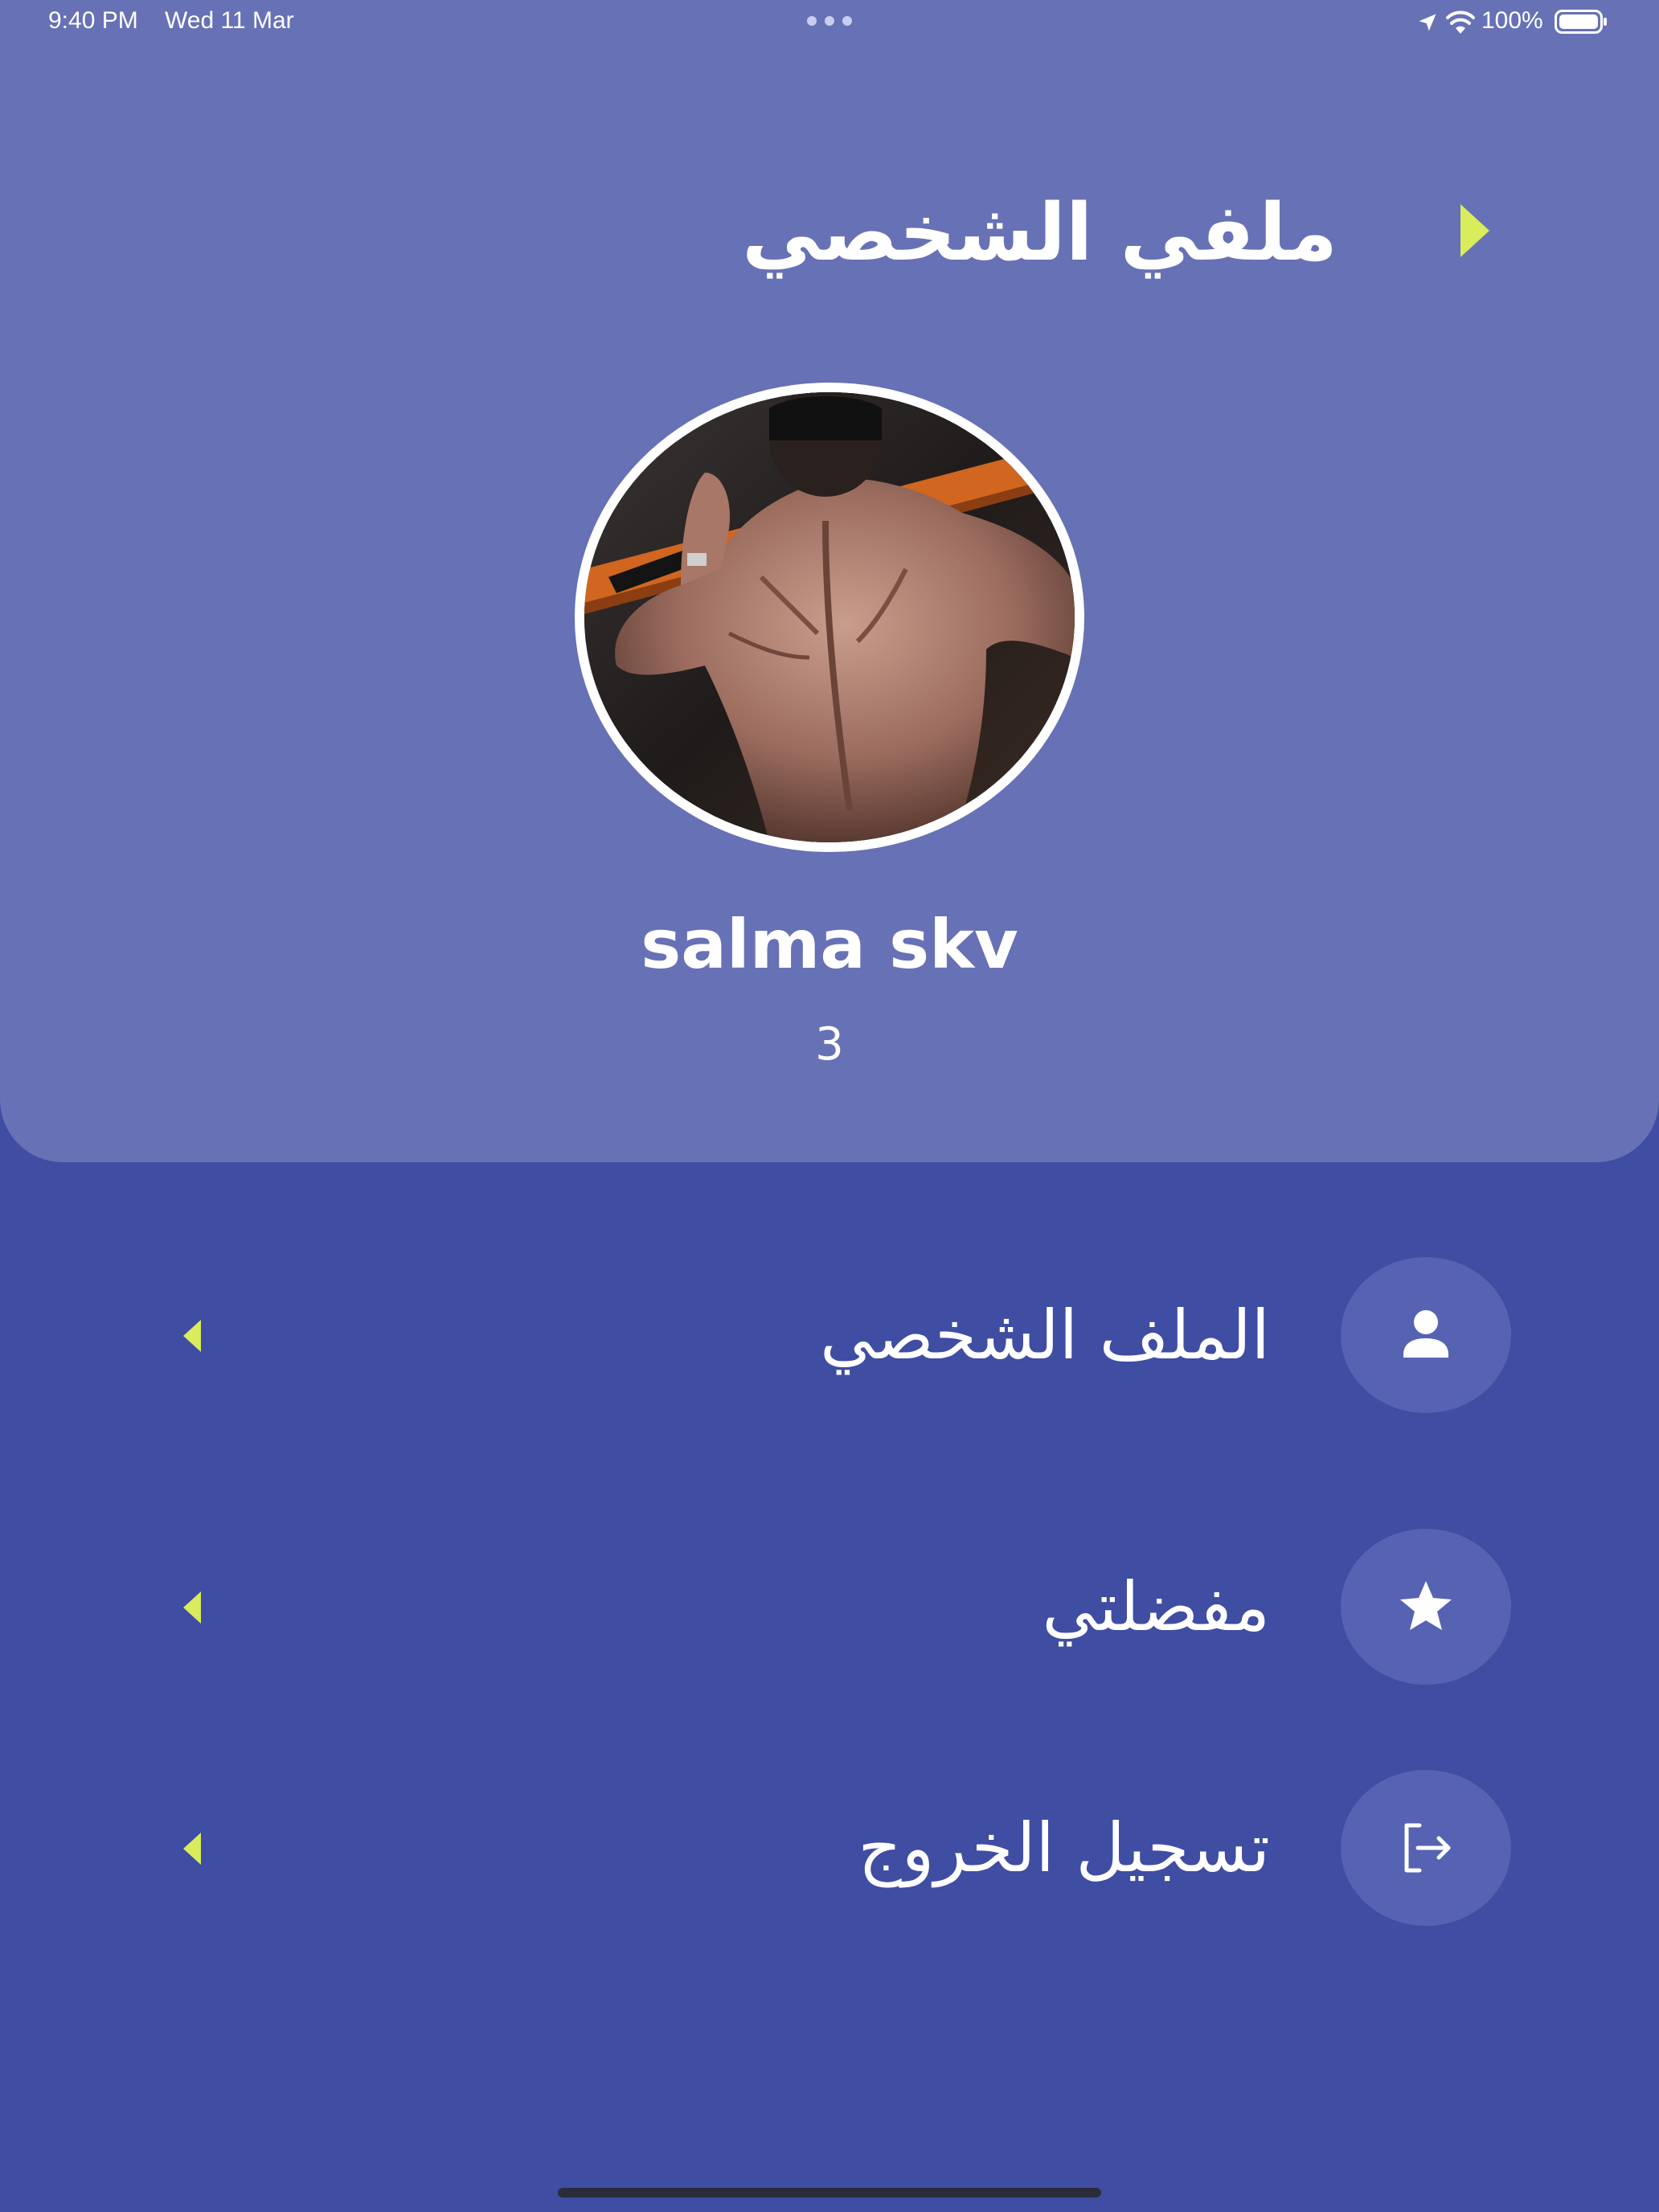  I want to click on profile-photo, so click(829, 617).